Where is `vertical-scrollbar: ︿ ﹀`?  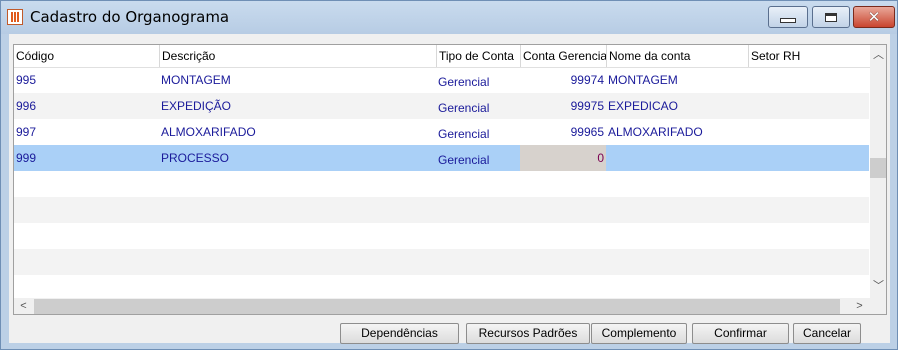
vertical-scrollbar: ︿ ﹀ is located at coordinates (878, 171).